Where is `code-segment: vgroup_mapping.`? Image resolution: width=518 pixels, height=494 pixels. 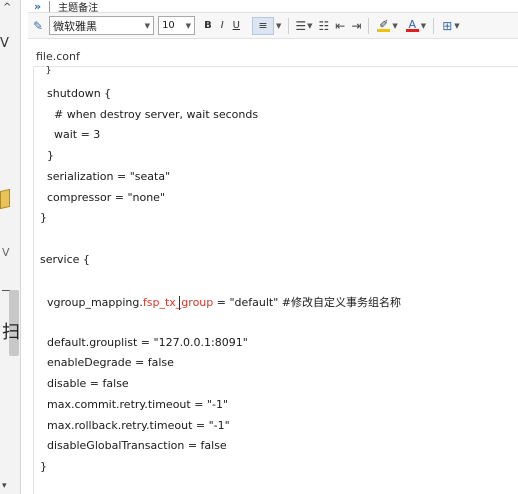 code-segment: vgroup_mapping. is located at coordinates (91, 302).